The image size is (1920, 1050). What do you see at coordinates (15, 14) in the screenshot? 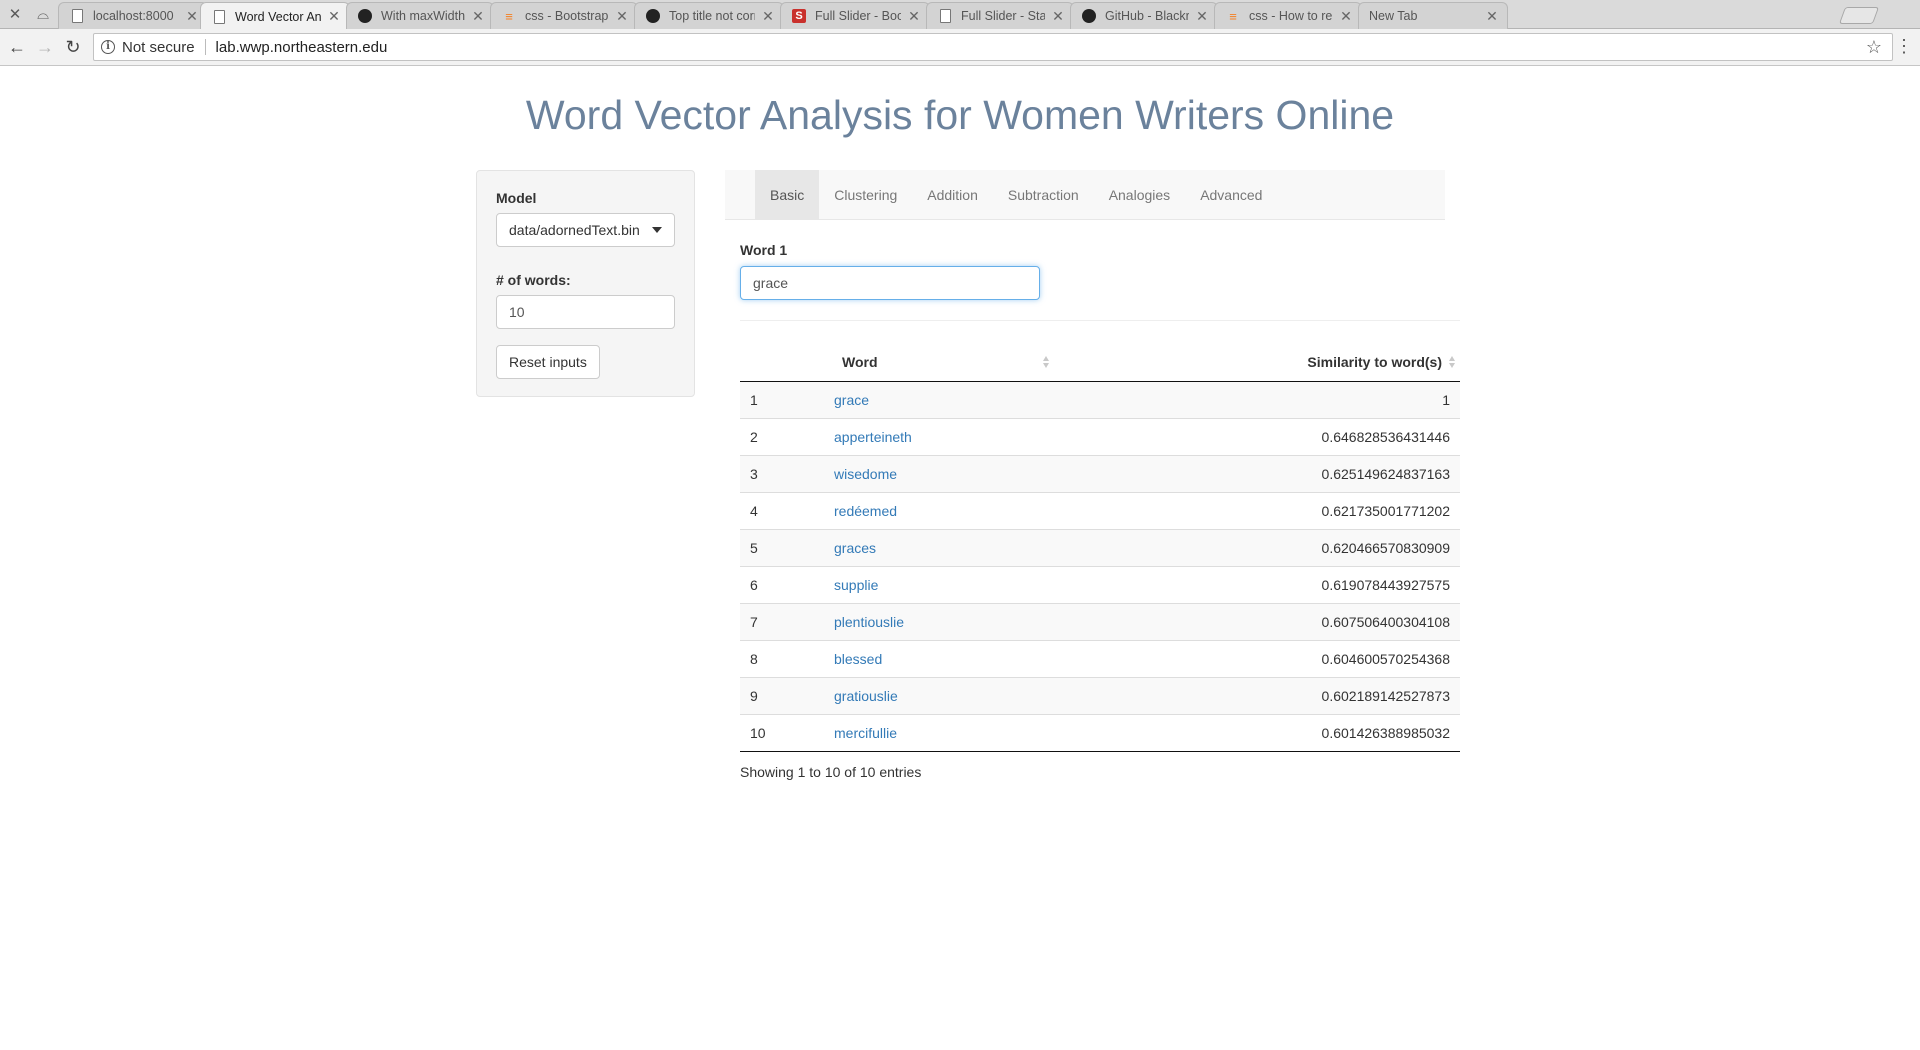
I see `window-close-icon: ✕` at bounding box center [15, 14].